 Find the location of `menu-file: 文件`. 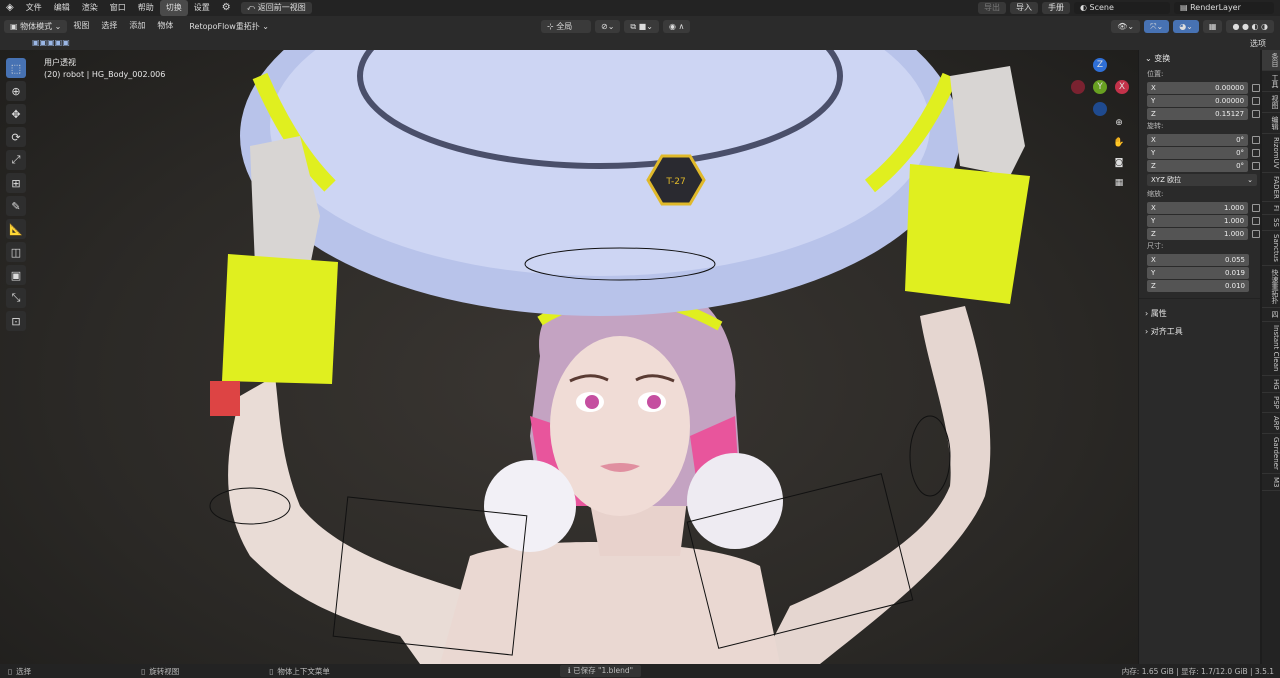

menu-file: 文件 is located at coordinates (34, 8).